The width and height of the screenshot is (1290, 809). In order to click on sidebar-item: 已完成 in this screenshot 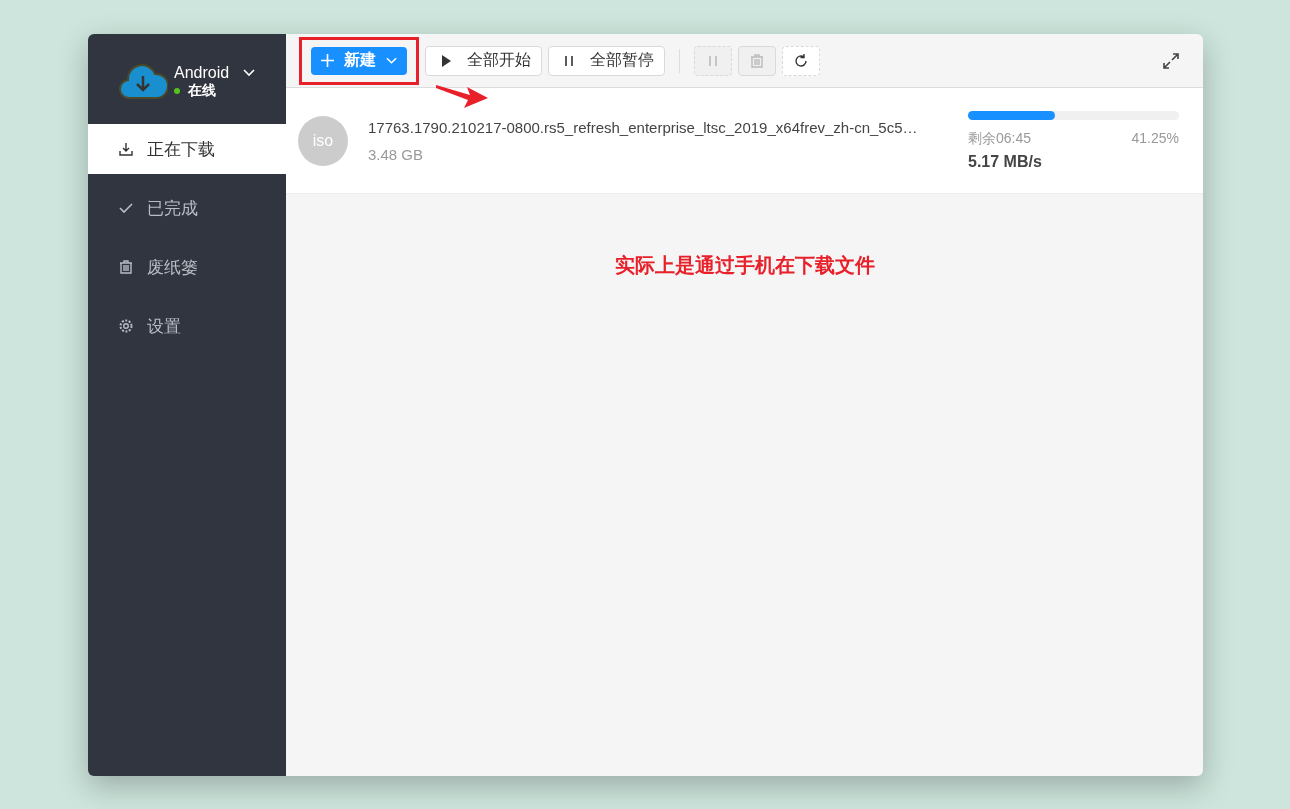, I will do `click(187, 208)`.